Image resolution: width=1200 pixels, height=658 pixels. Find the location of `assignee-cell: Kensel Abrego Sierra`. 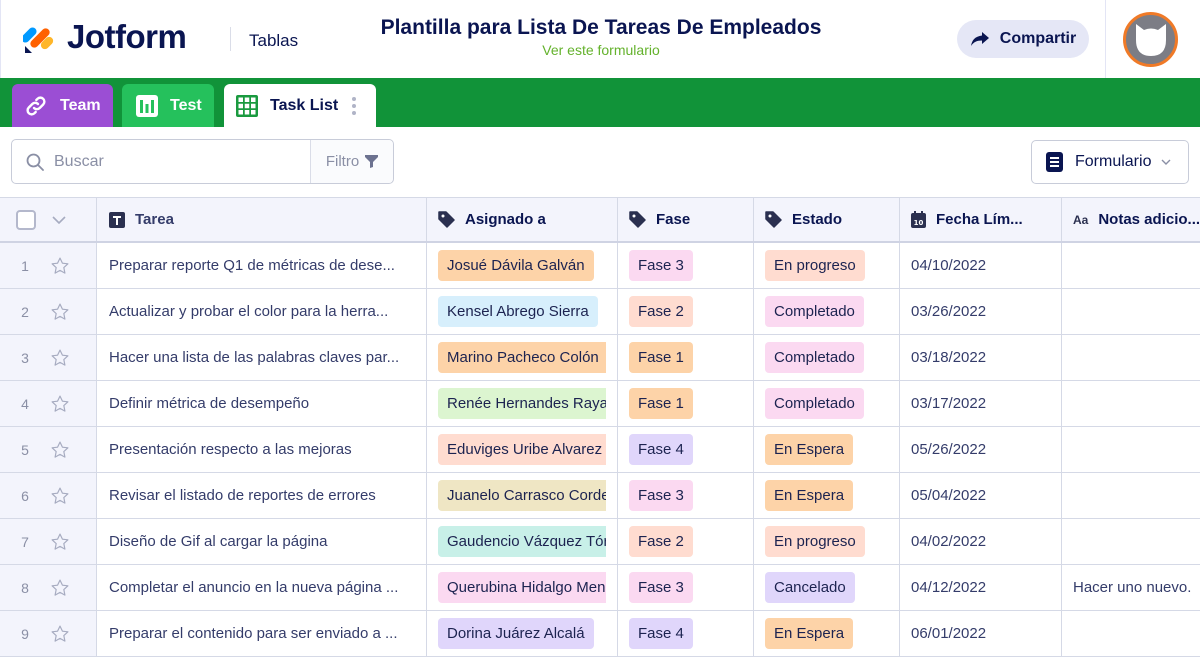

assignee-cell: Kensel Abrego Sierra is located at coordinates (522, 311).